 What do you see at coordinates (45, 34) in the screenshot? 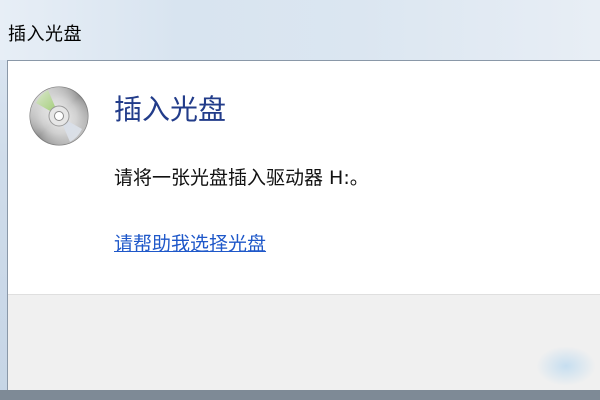
I see `window-title: 插入光盘` at bounding box center [45, 34].